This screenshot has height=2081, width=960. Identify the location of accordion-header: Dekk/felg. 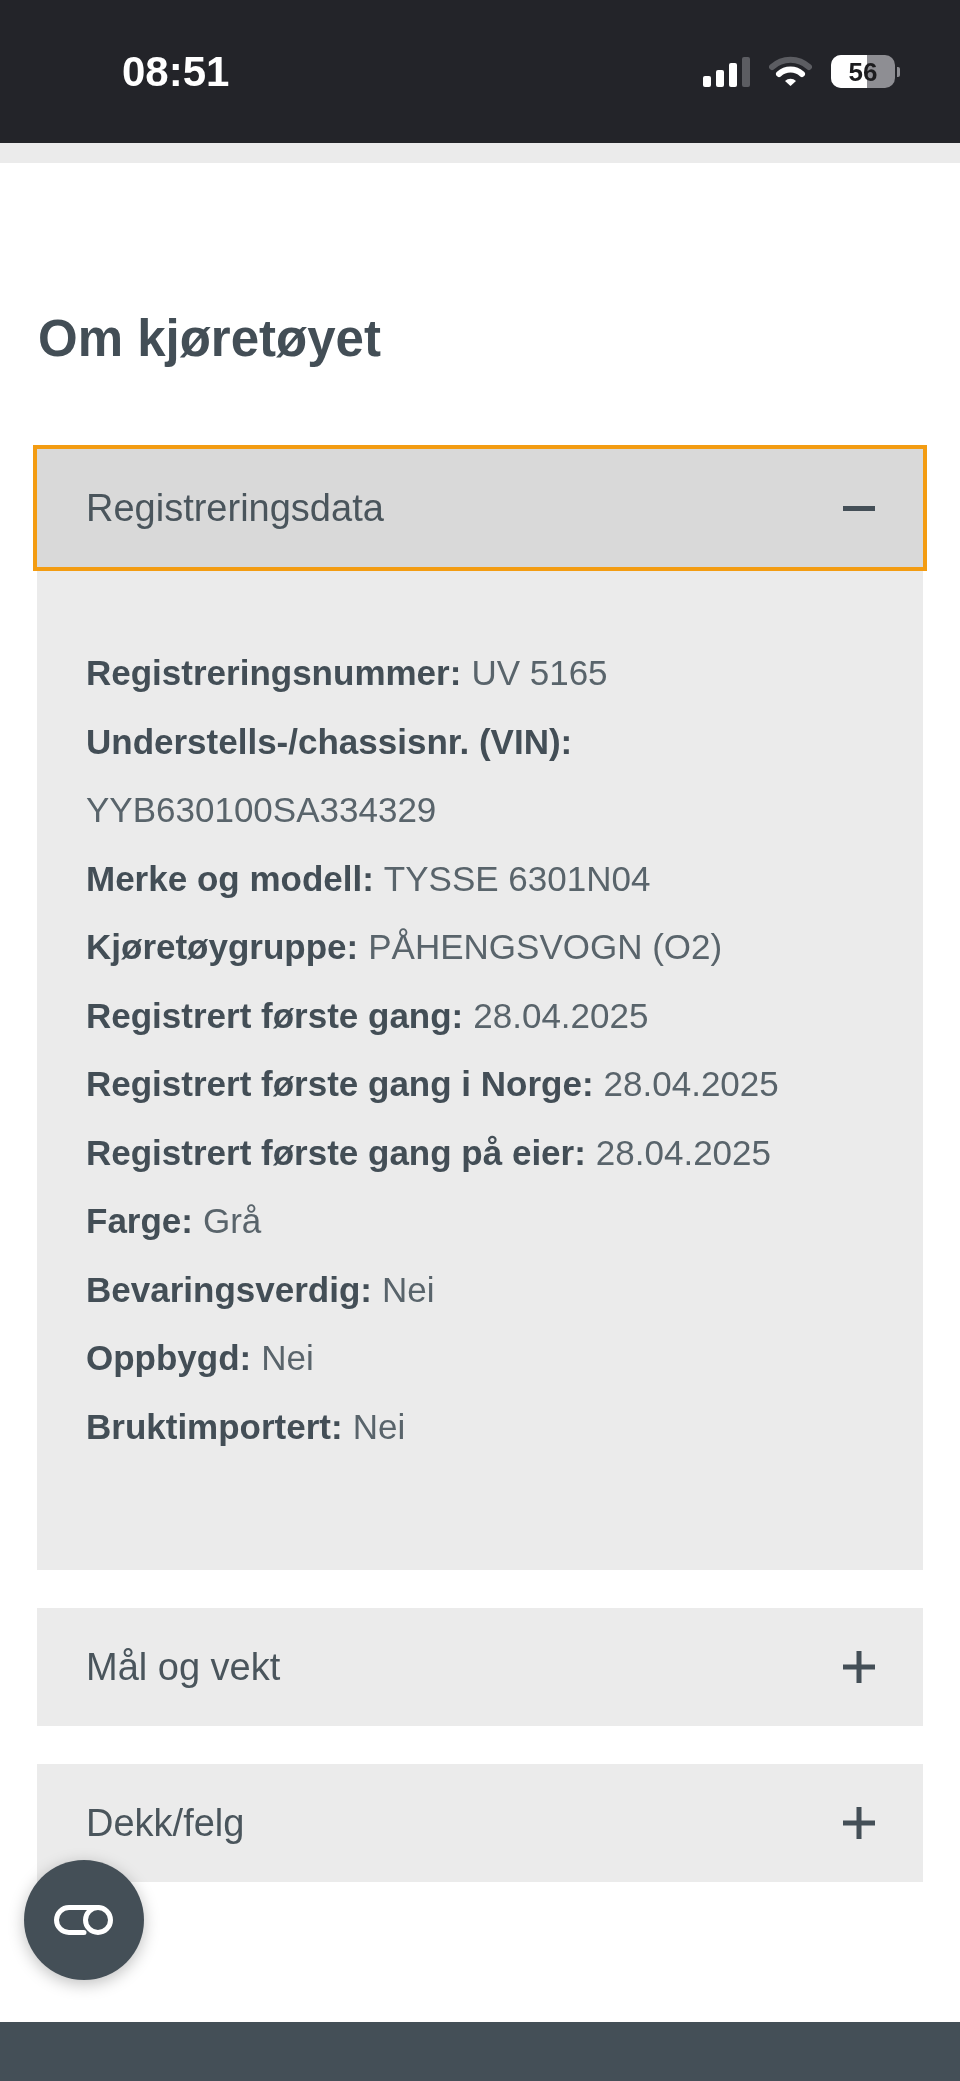
(480, 1823).